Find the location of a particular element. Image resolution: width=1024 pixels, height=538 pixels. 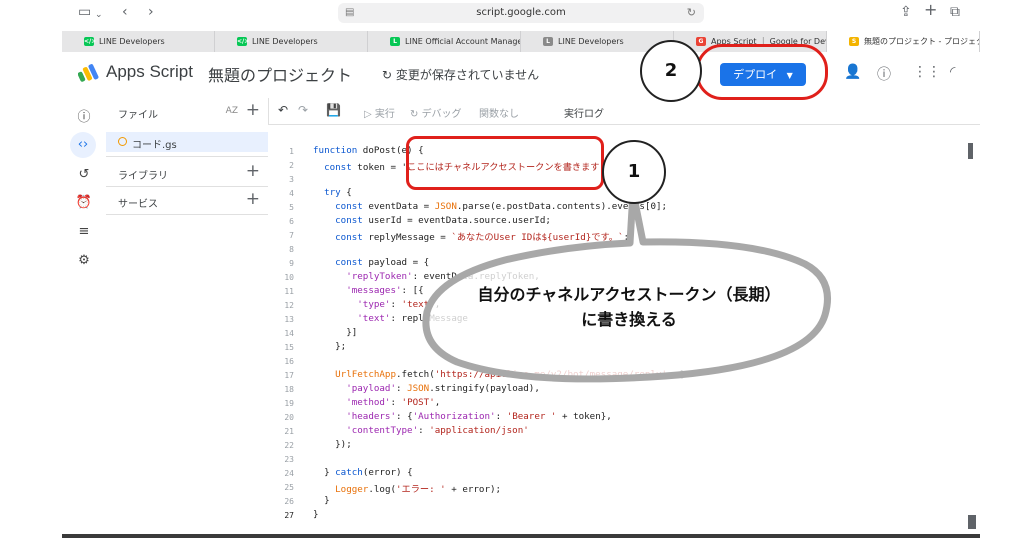

line-number: 24 is located at coordinates (289, 473).